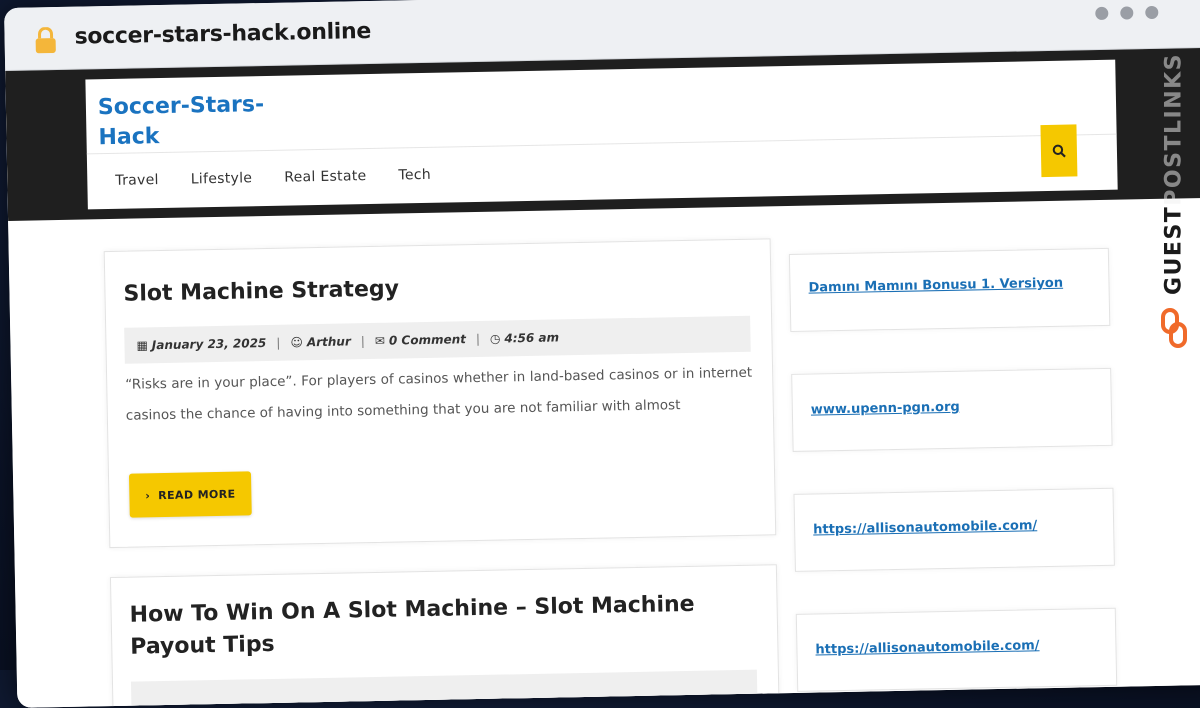  What do you see at coordinates (222, 178) in the screenshot?
I see `nav-item-lifestyle: Lifestyle` at bounding box center [222, 178].